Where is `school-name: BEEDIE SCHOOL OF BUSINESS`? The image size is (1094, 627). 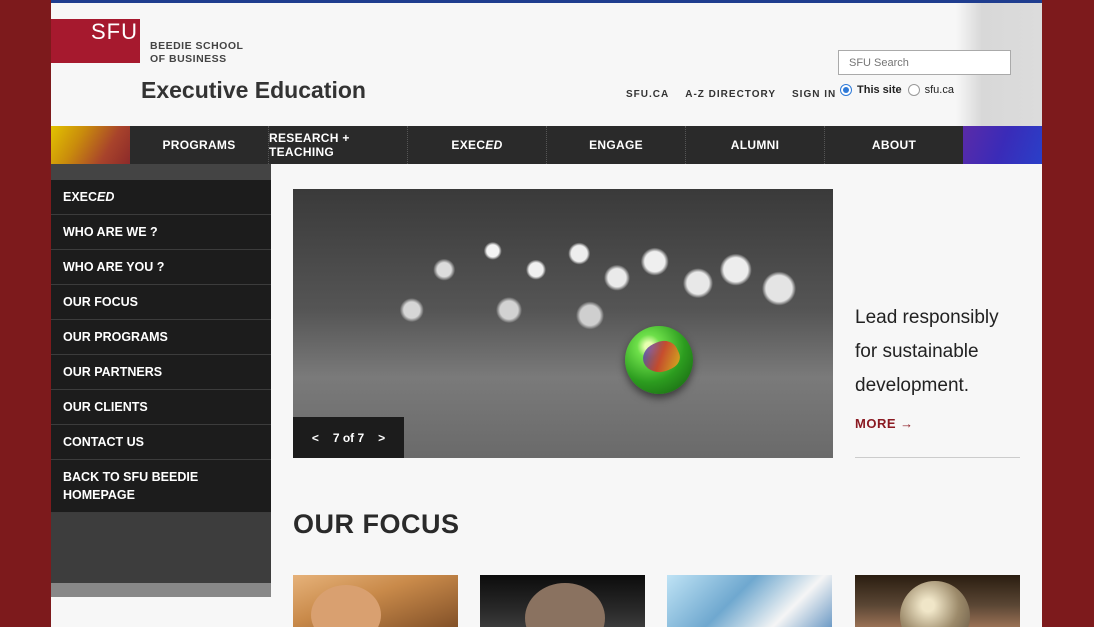 school-name: BEEDIE SCHOOL OF BUSINESS is located at coordinates (196, 53).